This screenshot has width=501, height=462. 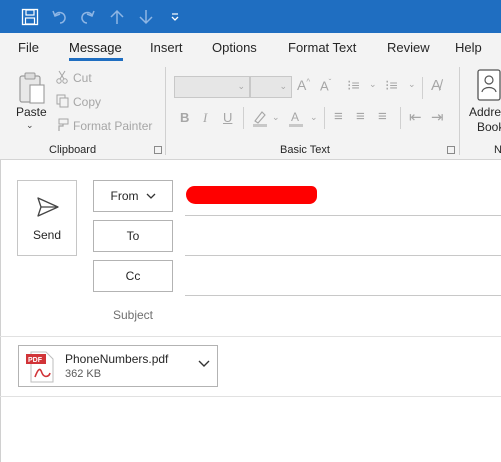 What do you see at coordinates (234, 47) in the screenshot?
I see `tab-options: Options` at bounding box center [234, 47].